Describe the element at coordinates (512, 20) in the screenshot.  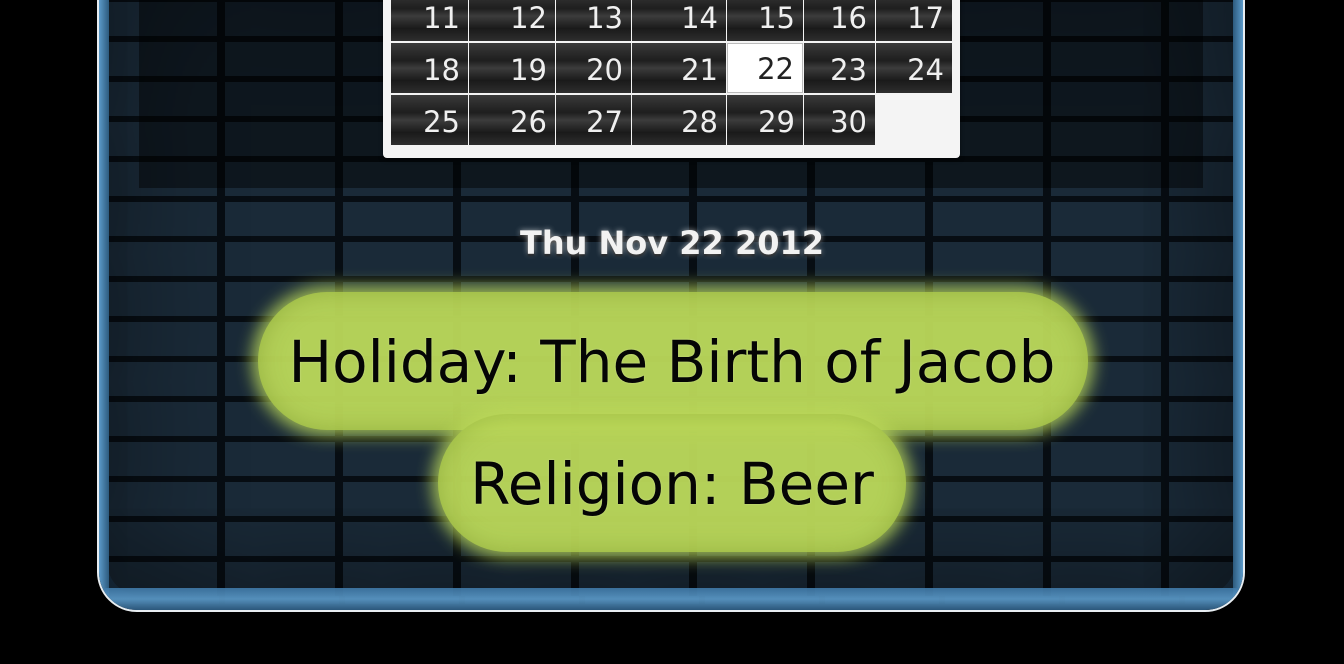
I see `calendar-day: 12` at that location.